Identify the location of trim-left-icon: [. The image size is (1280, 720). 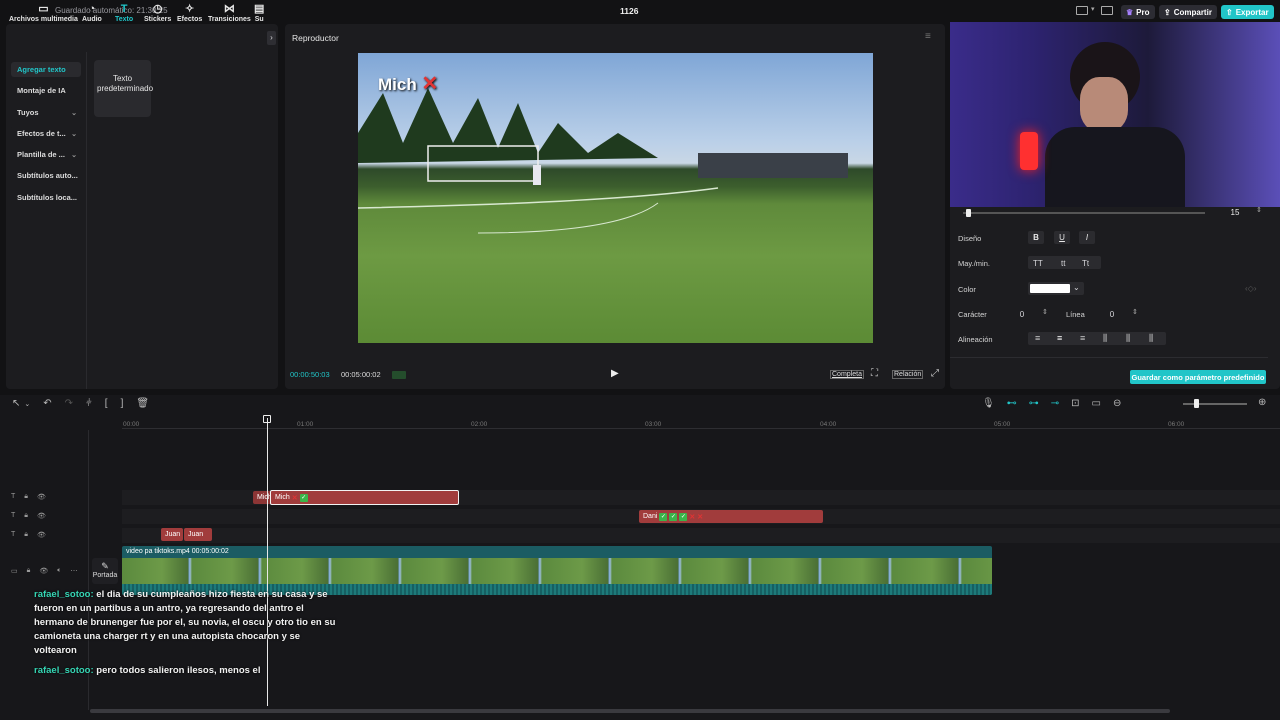
(106, 403).